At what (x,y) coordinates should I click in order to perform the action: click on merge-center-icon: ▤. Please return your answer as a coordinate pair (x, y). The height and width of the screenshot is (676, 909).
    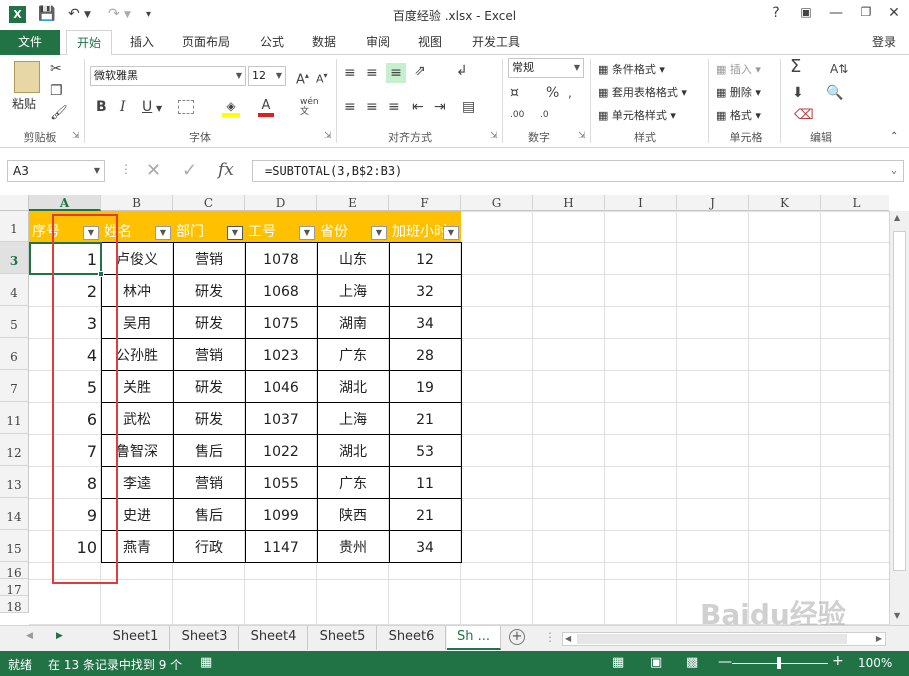
    Looking at the image, I should click on (468, 107).